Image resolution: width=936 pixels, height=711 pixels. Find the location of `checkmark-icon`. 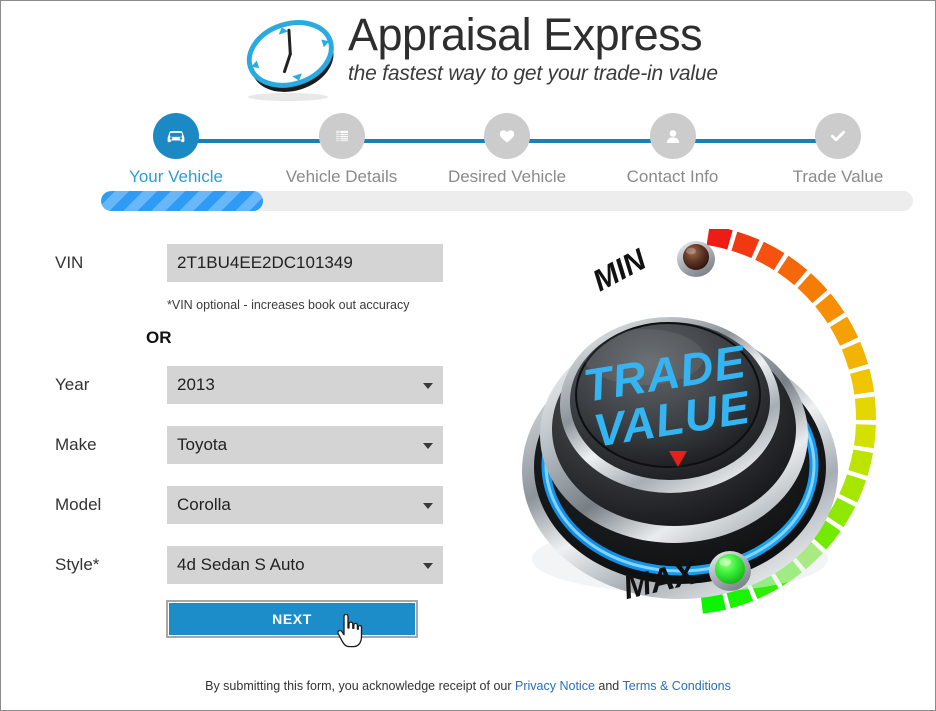

checkmark-icon is located at coordinates (838, 136).